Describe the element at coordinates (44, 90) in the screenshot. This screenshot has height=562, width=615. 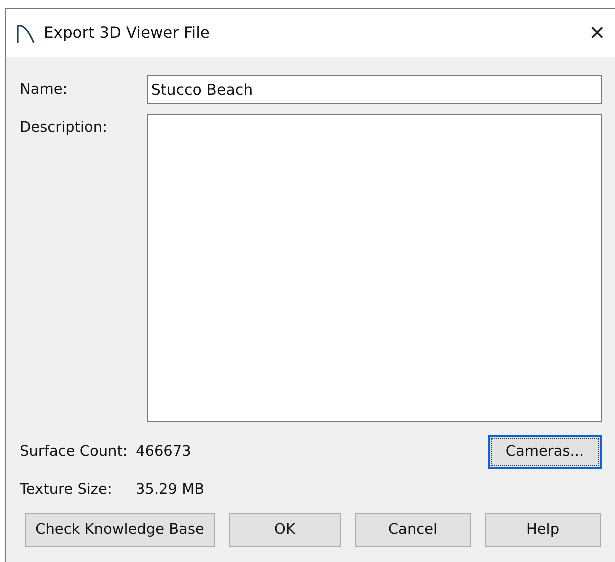
I see `name-label: Name:` at that location.